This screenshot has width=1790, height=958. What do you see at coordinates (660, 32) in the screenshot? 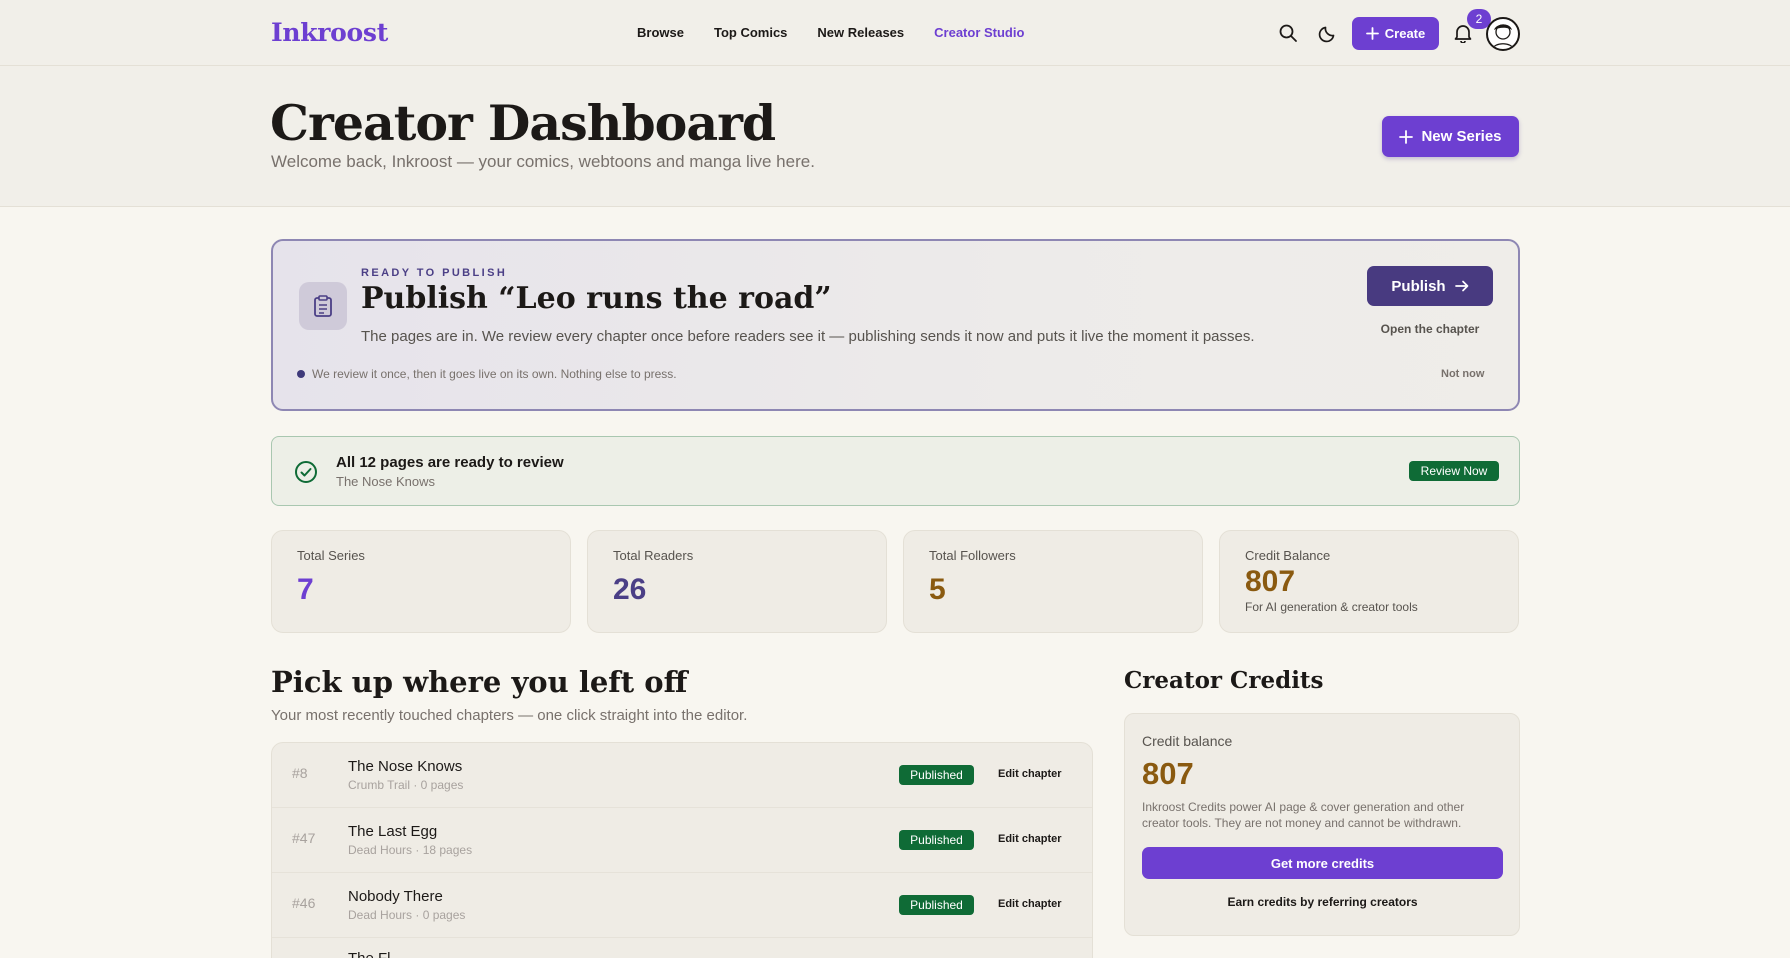
I see `nav-browse: Browse` at bounding box center [660, 32].